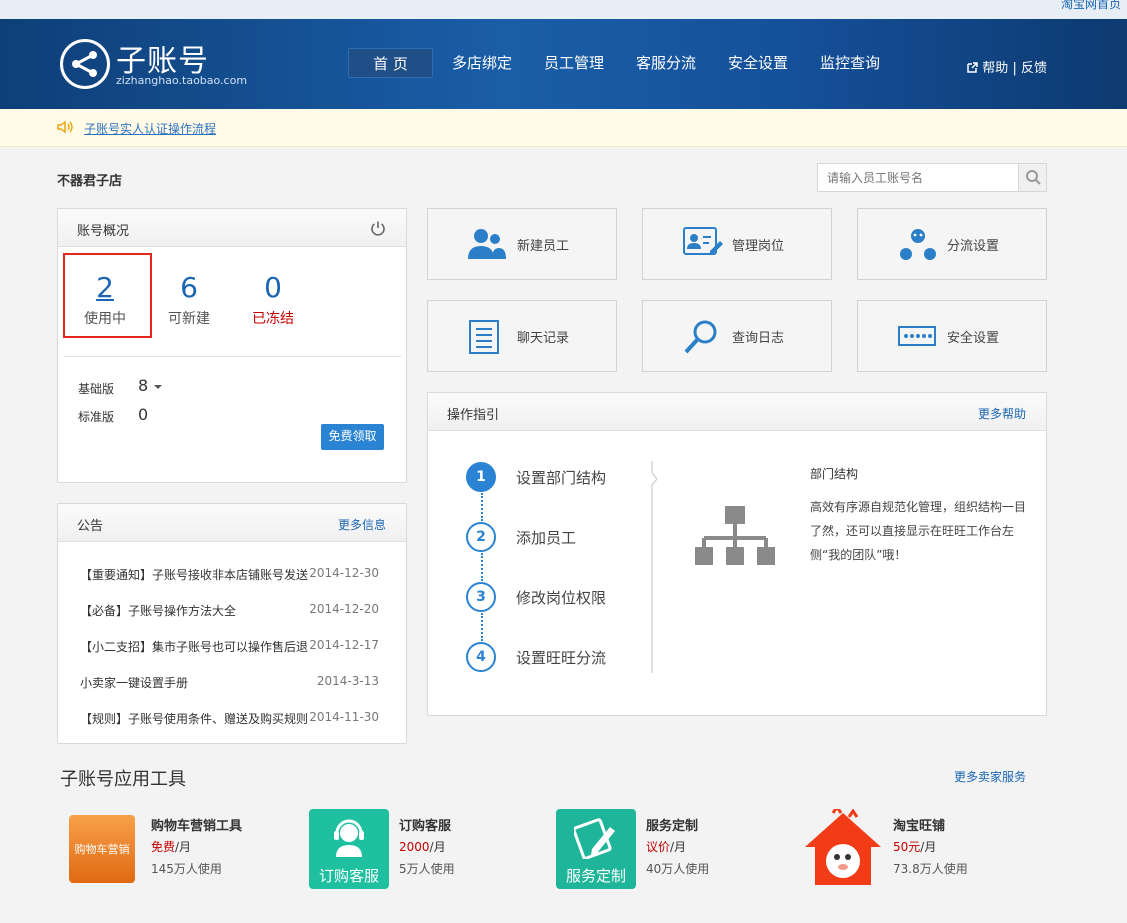 This screenshot has width=1127, height=923. I want to click on help-link: 帮助, so click(995, 68).